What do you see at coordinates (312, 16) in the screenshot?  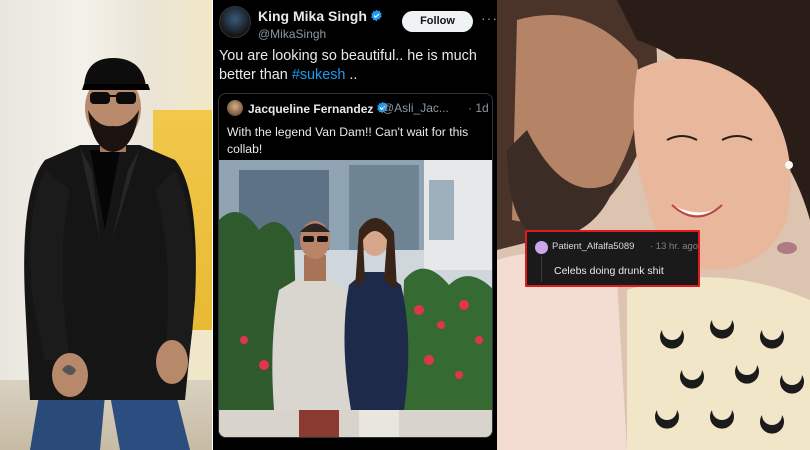 I see `author-display-name: King Mika Singh` at bounding box center [312, 16].